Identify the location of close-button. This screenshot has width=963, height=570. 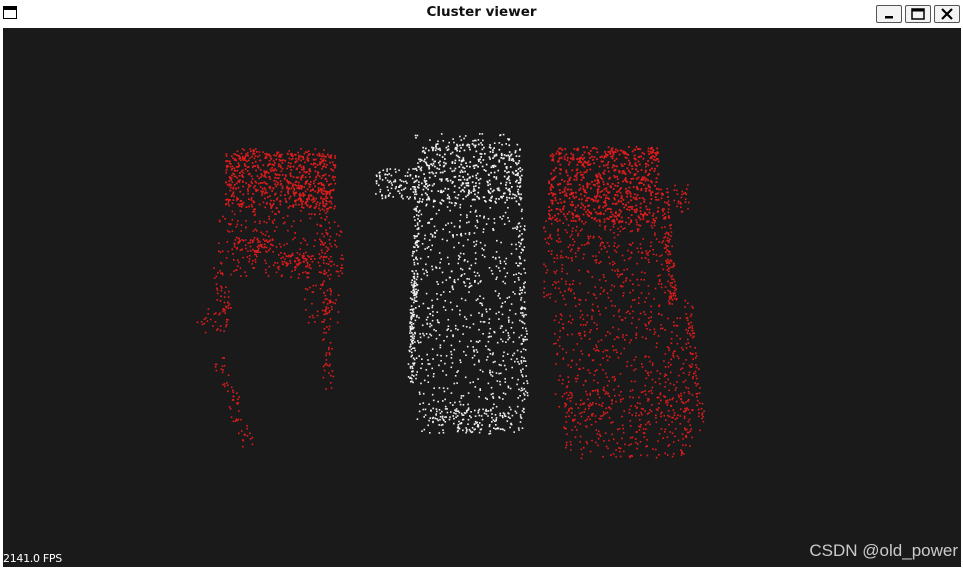
(947, 14).